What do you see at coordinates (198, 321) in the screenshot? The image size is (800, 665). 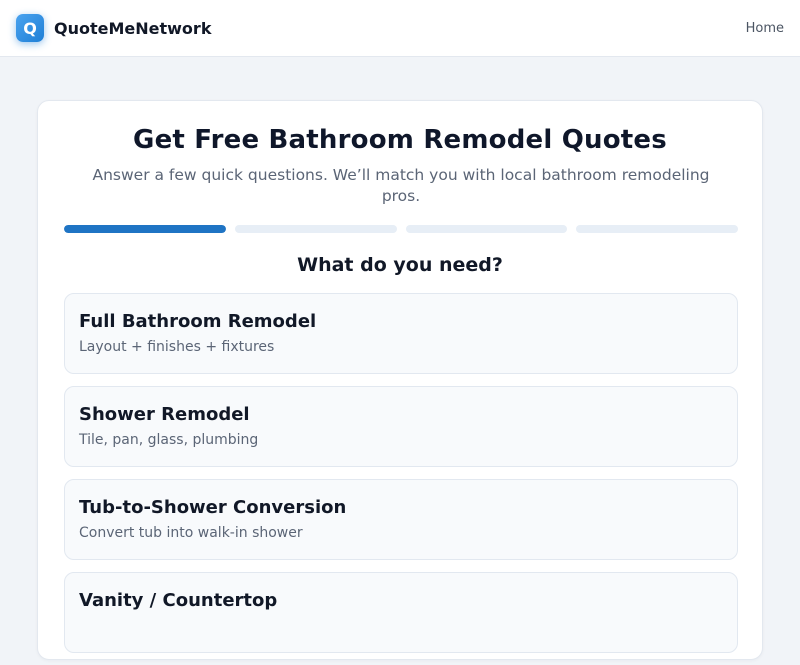 I see `option-title: Full Bathroom Remodel` at bounding box center [198, 321].